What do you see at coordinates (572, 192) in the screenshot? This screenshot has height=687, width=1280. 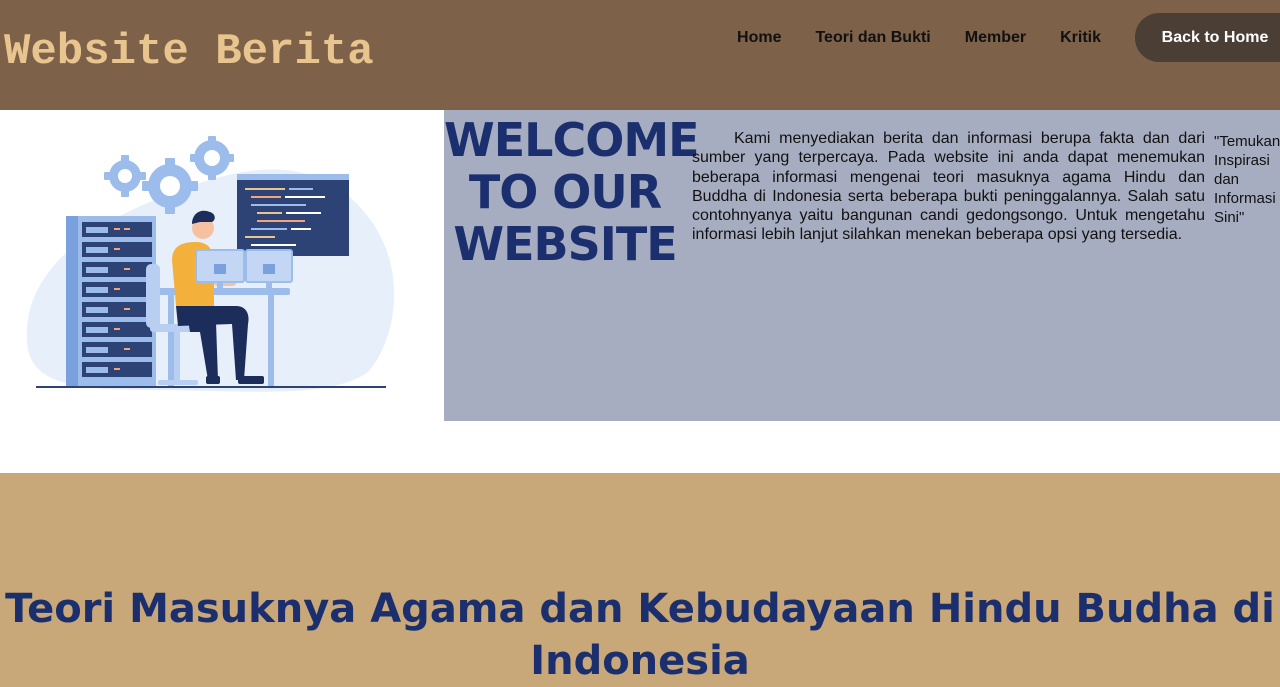 I see `welcome-title: WELCOME TO OUR WEBSITE` at bounding box center [572, 192].